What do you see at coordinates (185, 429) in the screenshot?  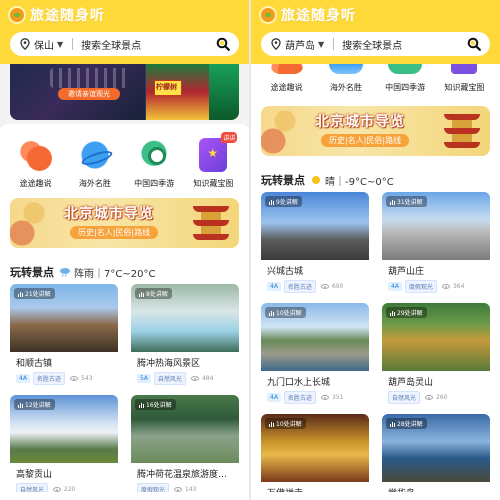 I see `attraction-photo: 16处讲解` at bounding box center [185, 429].